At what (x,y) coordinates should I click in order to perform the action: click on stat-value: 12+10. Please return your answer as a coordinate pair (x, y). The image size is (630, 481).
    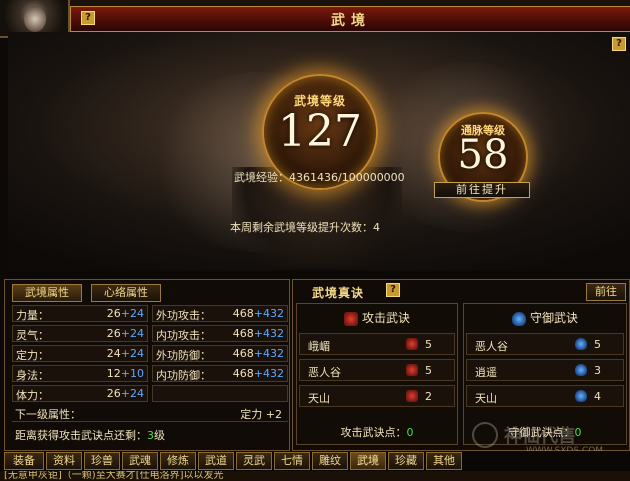
    Looking at the image, I should click on (125, 373).